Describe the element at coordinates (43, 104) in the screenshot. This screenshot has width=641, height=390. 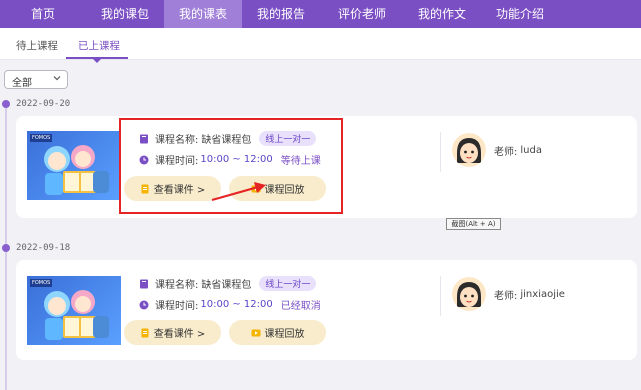
I see `record-date: 2022-09-20` at that location.